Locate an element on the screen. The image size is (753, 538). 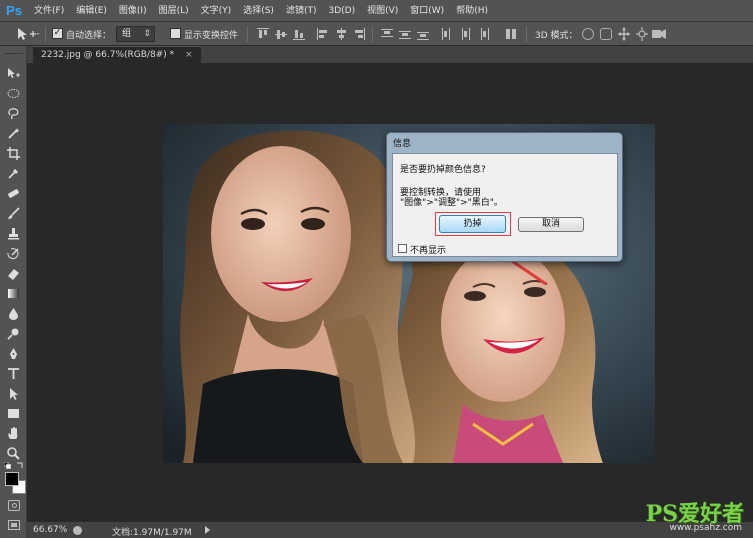
eyedropper-tool is located at coordinates (13, 174).